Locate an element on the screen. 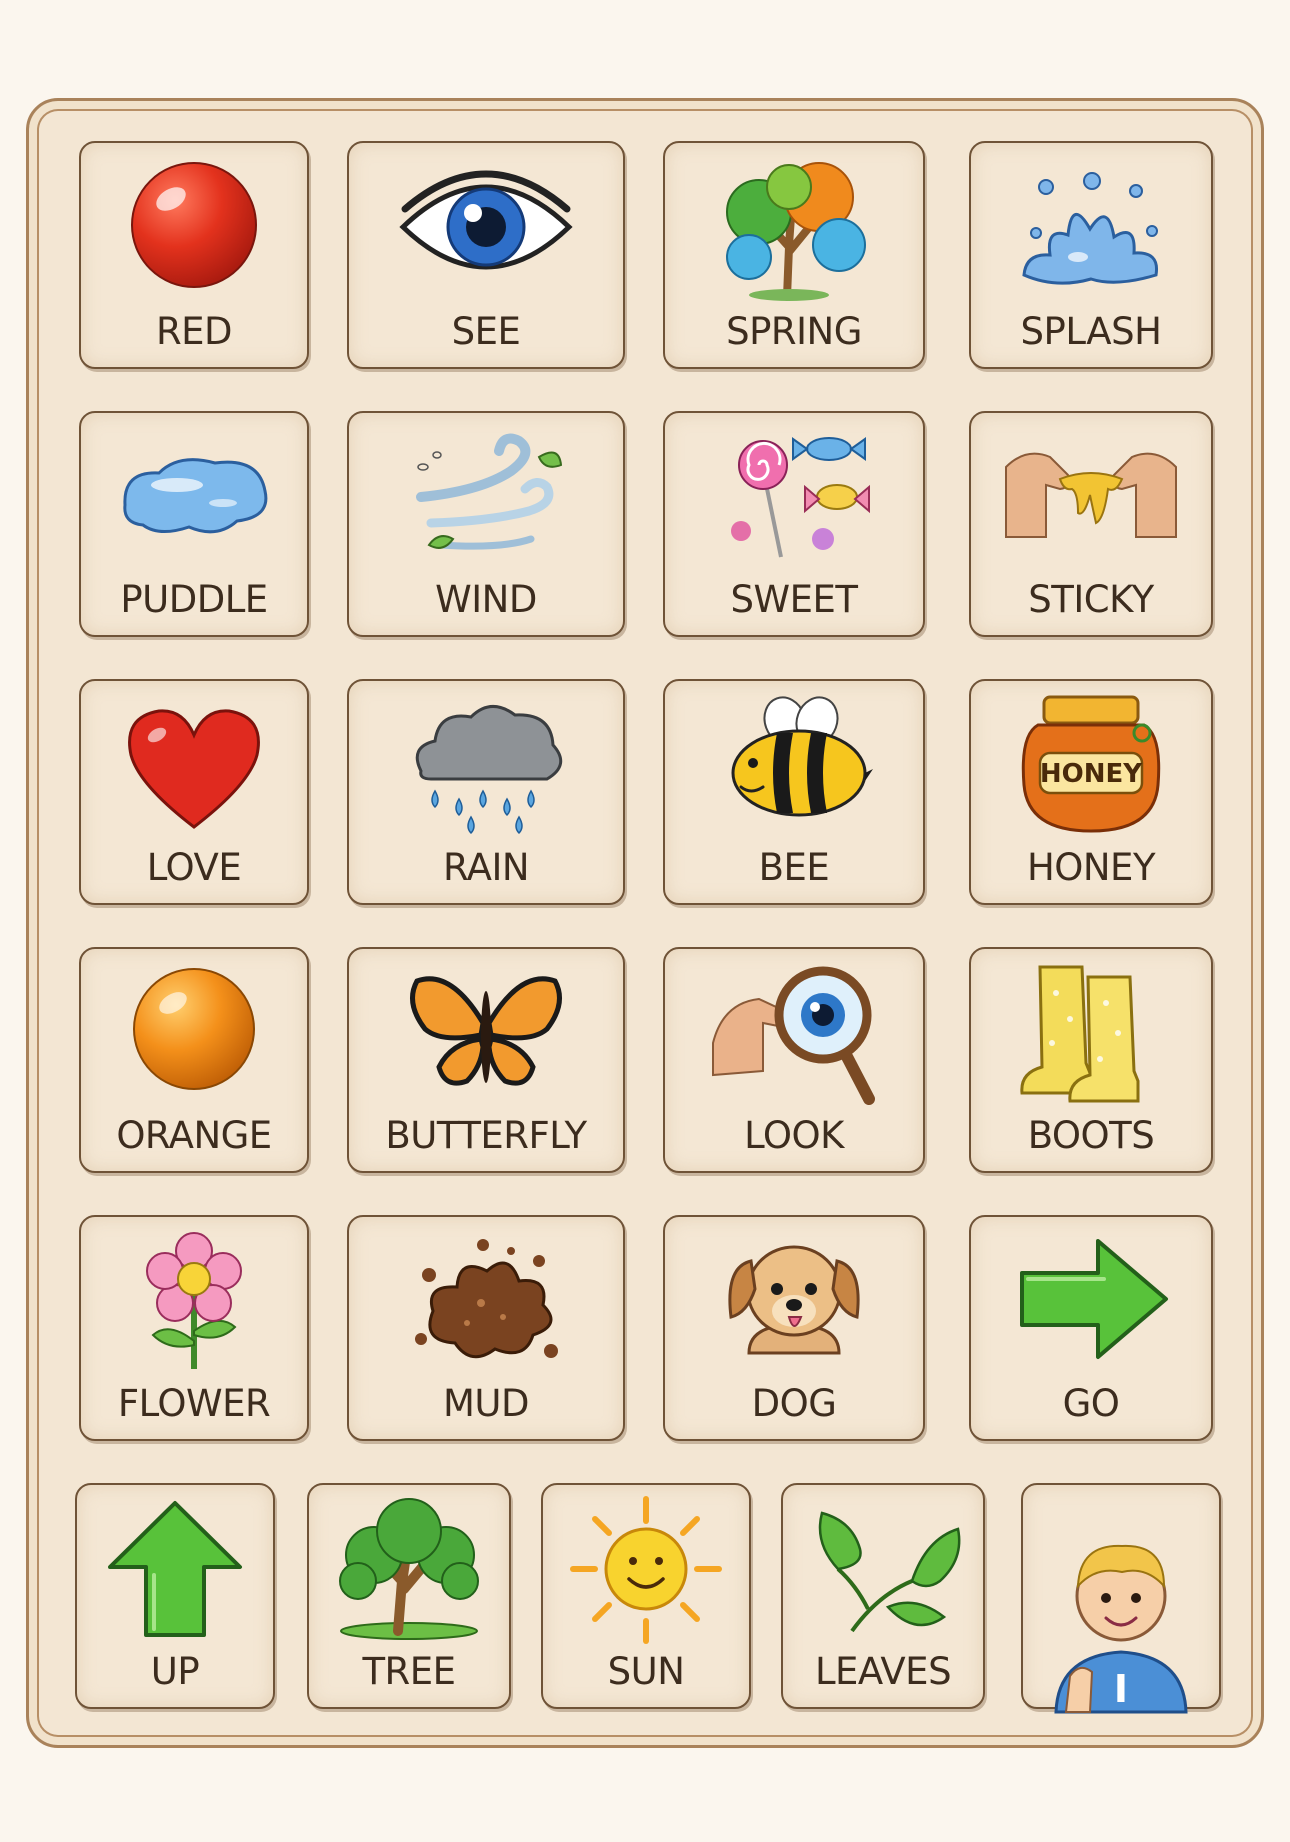 The width and height of the screenshot is (1290, 1842). card-label: LOVE is located at coordinates (194, 867).